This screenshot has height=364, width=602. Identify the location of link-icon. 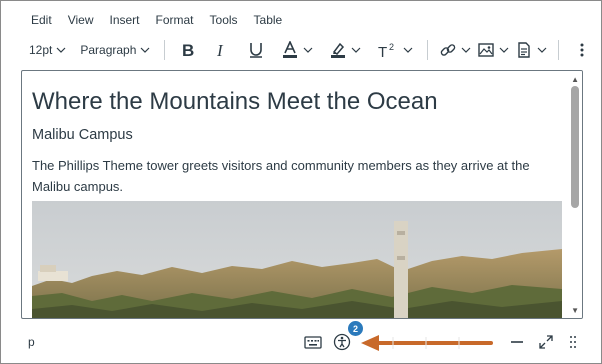
(448, 50).